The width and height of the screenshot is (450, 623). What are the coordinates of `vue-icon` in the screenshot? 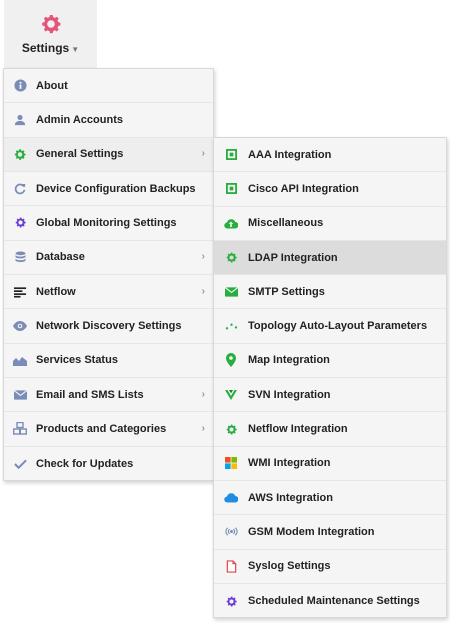 It's located at (231, 395).